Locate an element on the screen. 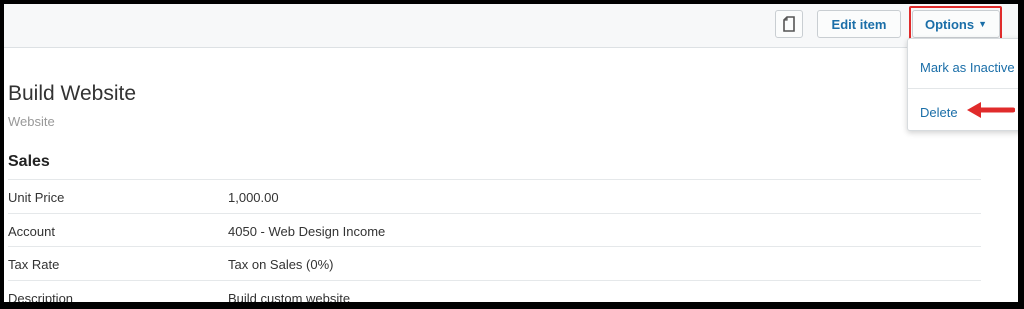 This screenshot has width=1024, height=309. item-code: Website is located at coordinates (31, 121).